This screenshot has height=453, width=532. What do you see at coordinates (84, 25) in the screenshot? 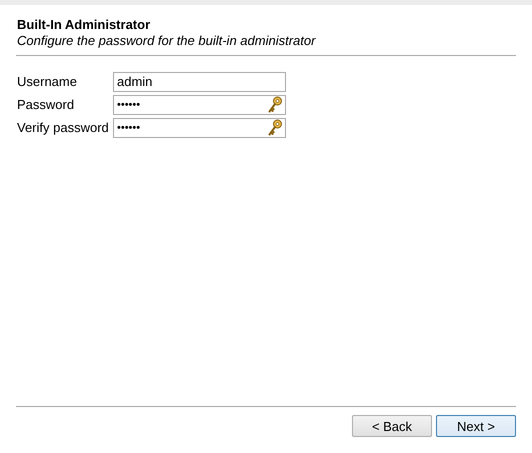
I see `page-title: Built-In Administrator` at bounding box center [84, 25].